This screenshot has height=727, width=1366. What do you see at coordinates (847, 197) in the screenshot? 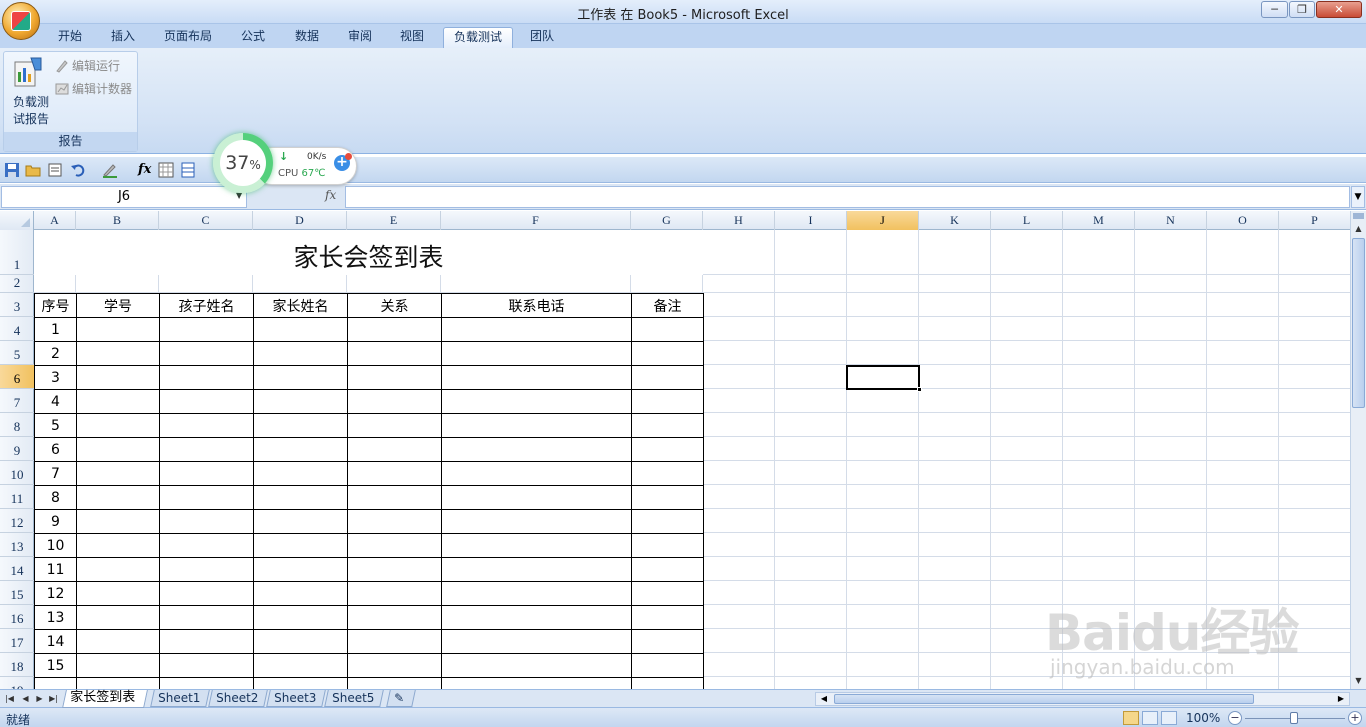
I see `formula-input` at bounding box center [847, 197].